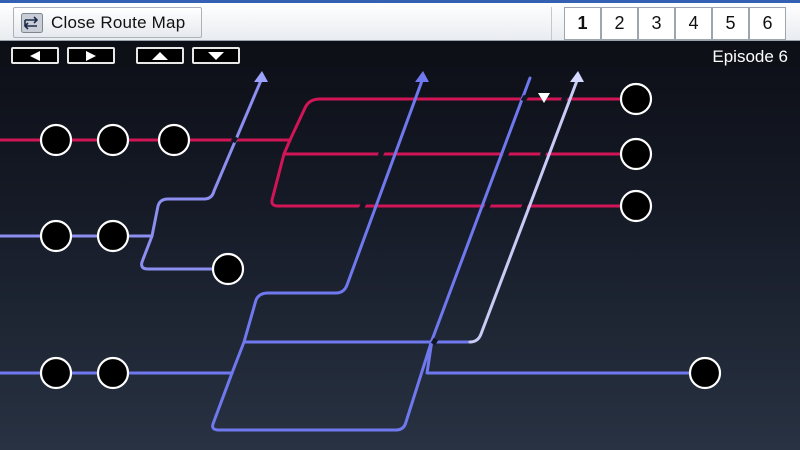 The image size is (800, 450). Describe the element at coordinates (400, 20) in the screenshot. I see `top-toolbar: Close Route Map 1 2 3 4 5 6` at that location.